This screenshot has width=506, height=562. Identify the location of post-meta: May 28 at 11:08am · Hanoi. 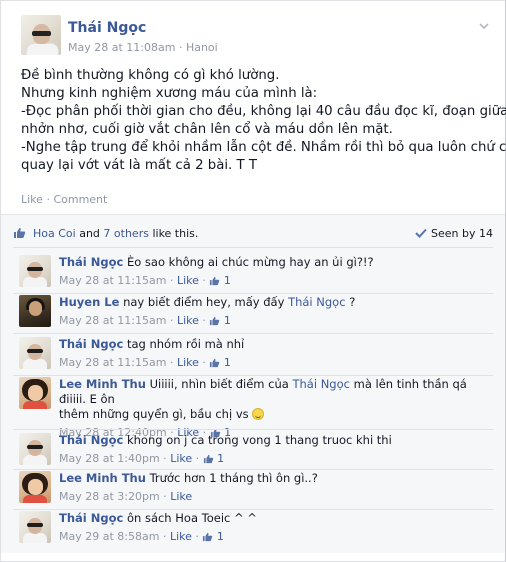
(143, 47).